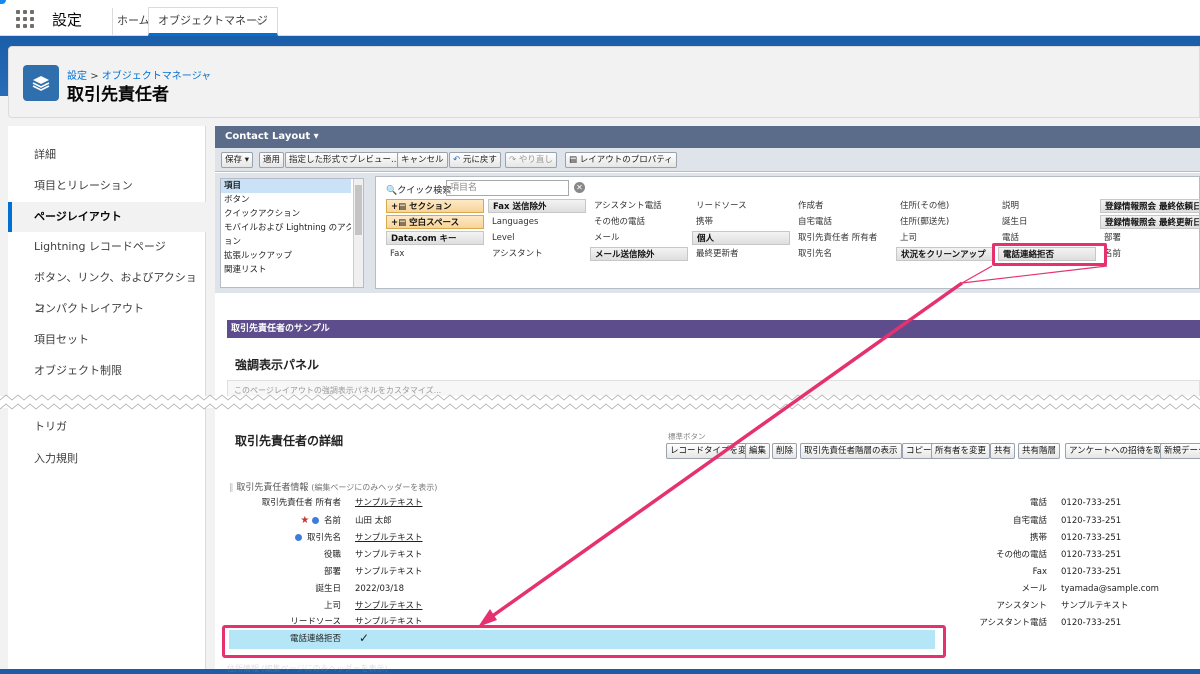 The width and height of the screenshot is (1200, 674). I want to click on field-value-mobile: 0120-733-251, so click(1091, 538).